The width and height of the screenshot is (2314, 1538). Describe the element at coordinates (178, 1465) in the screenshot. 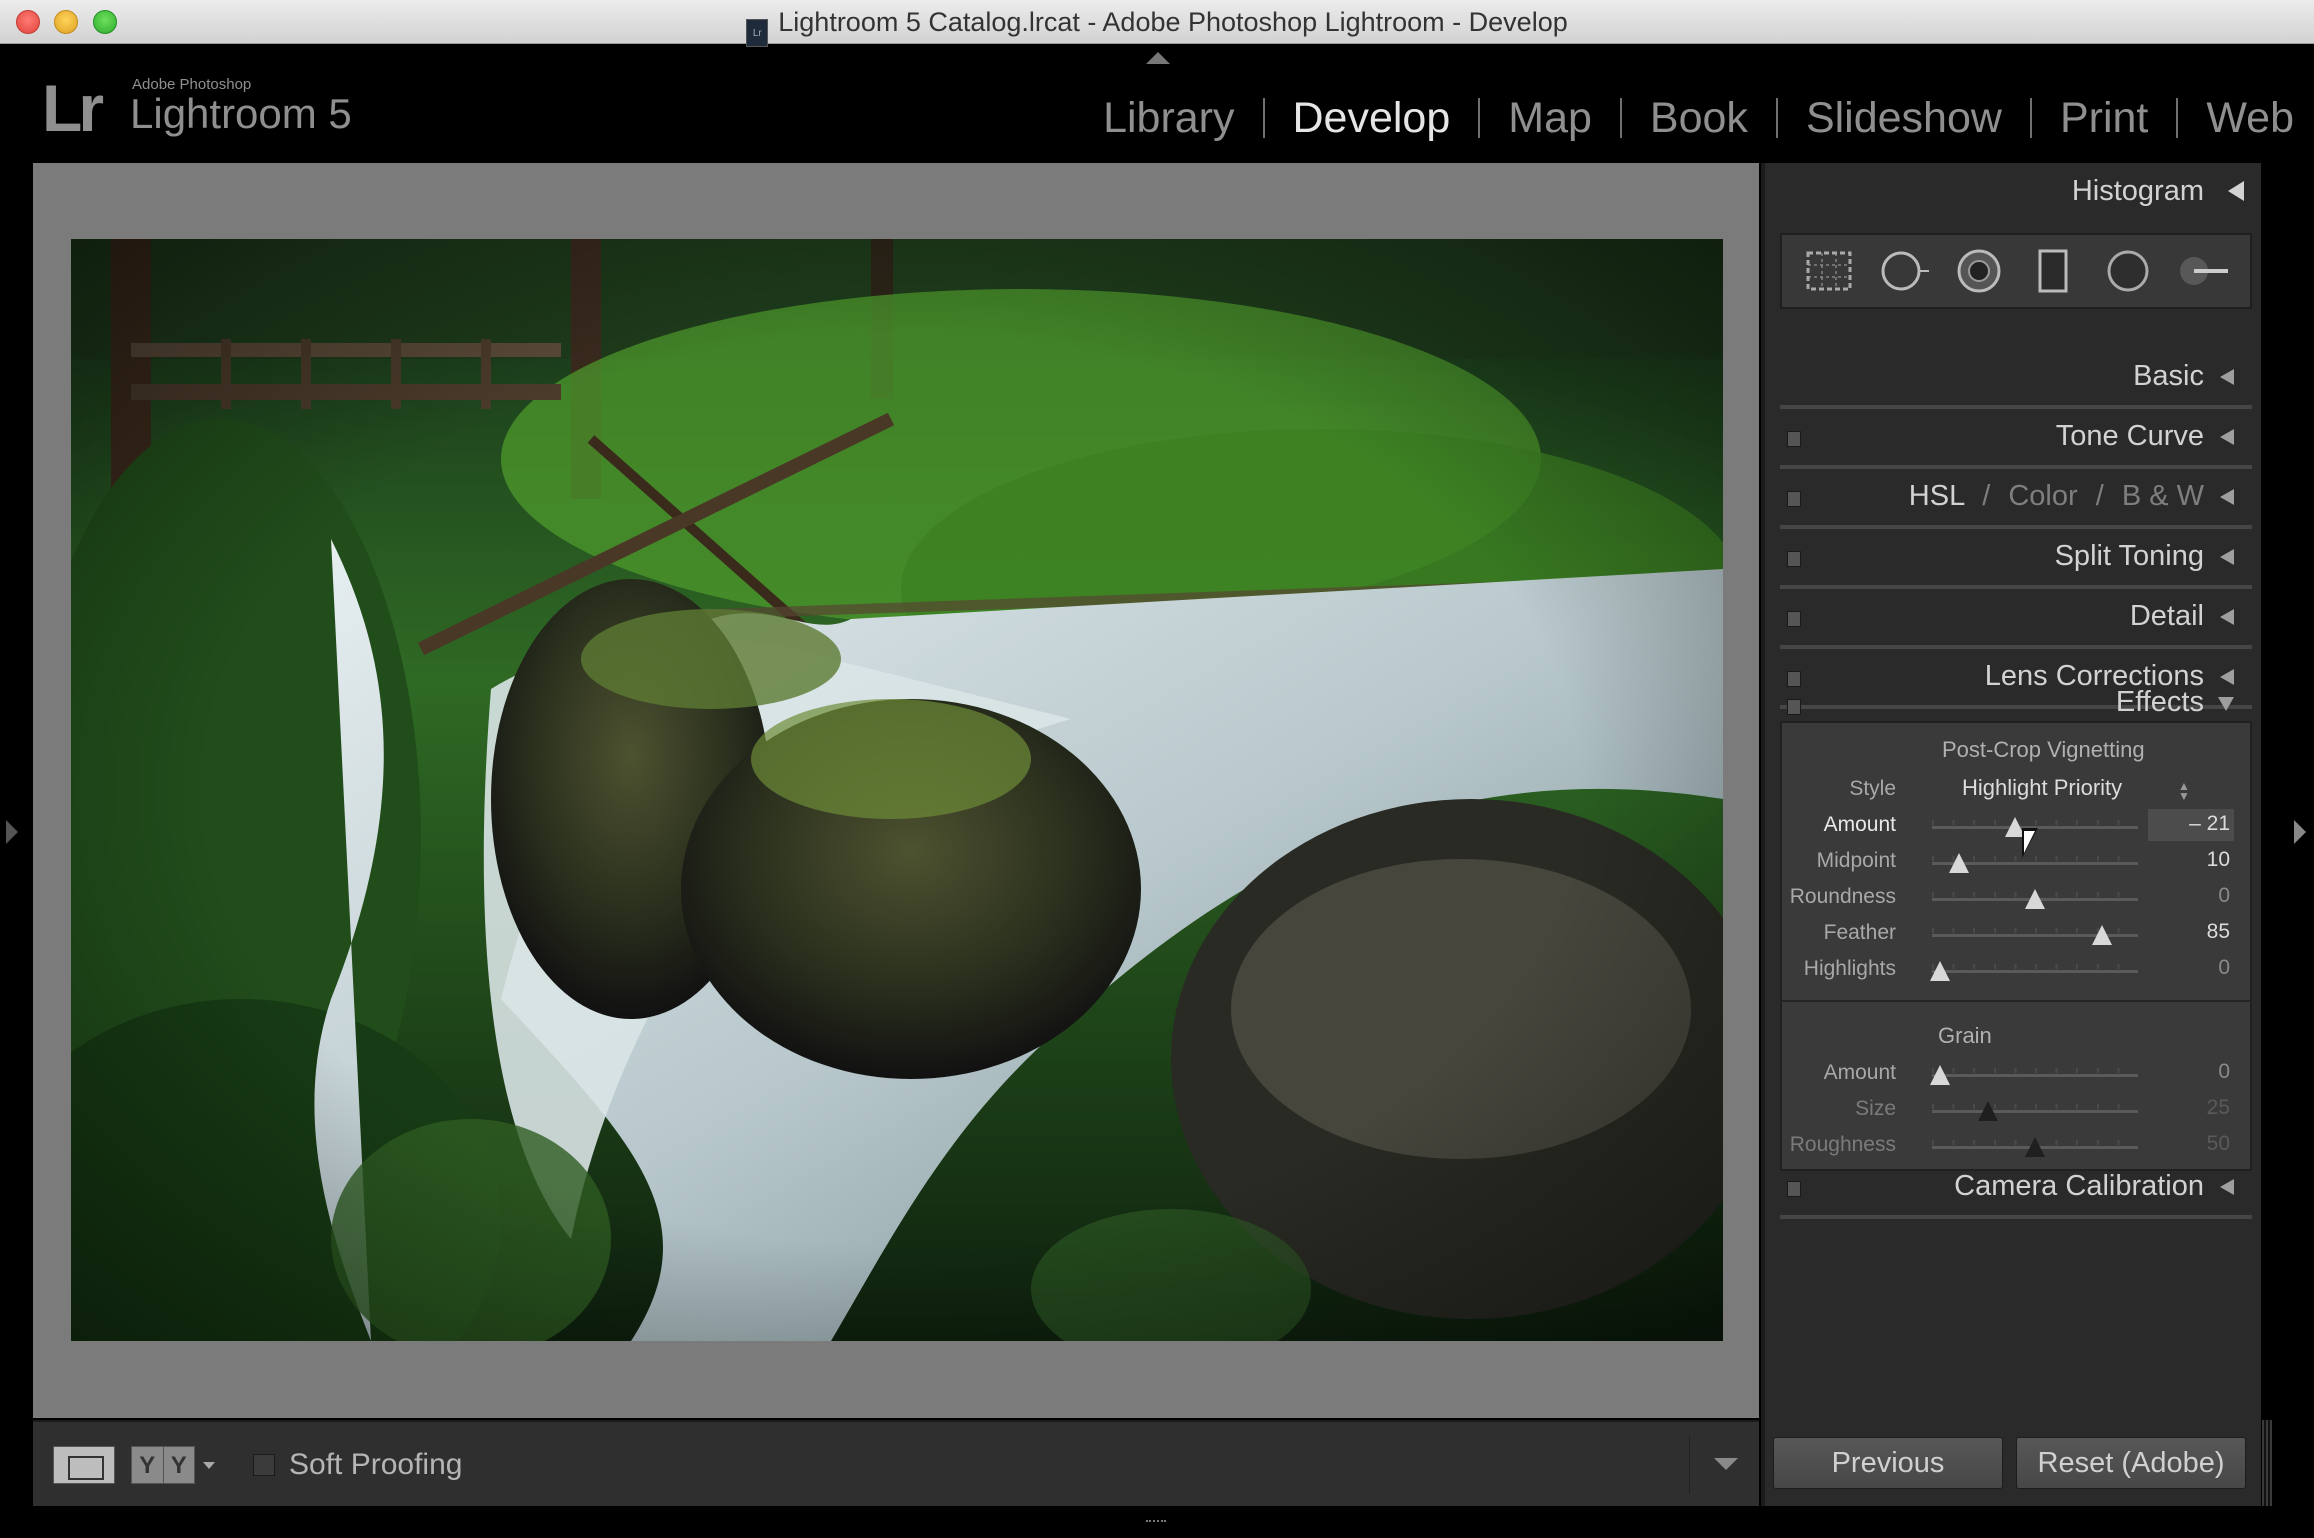

I see `after-view-icon: Y` at that location.